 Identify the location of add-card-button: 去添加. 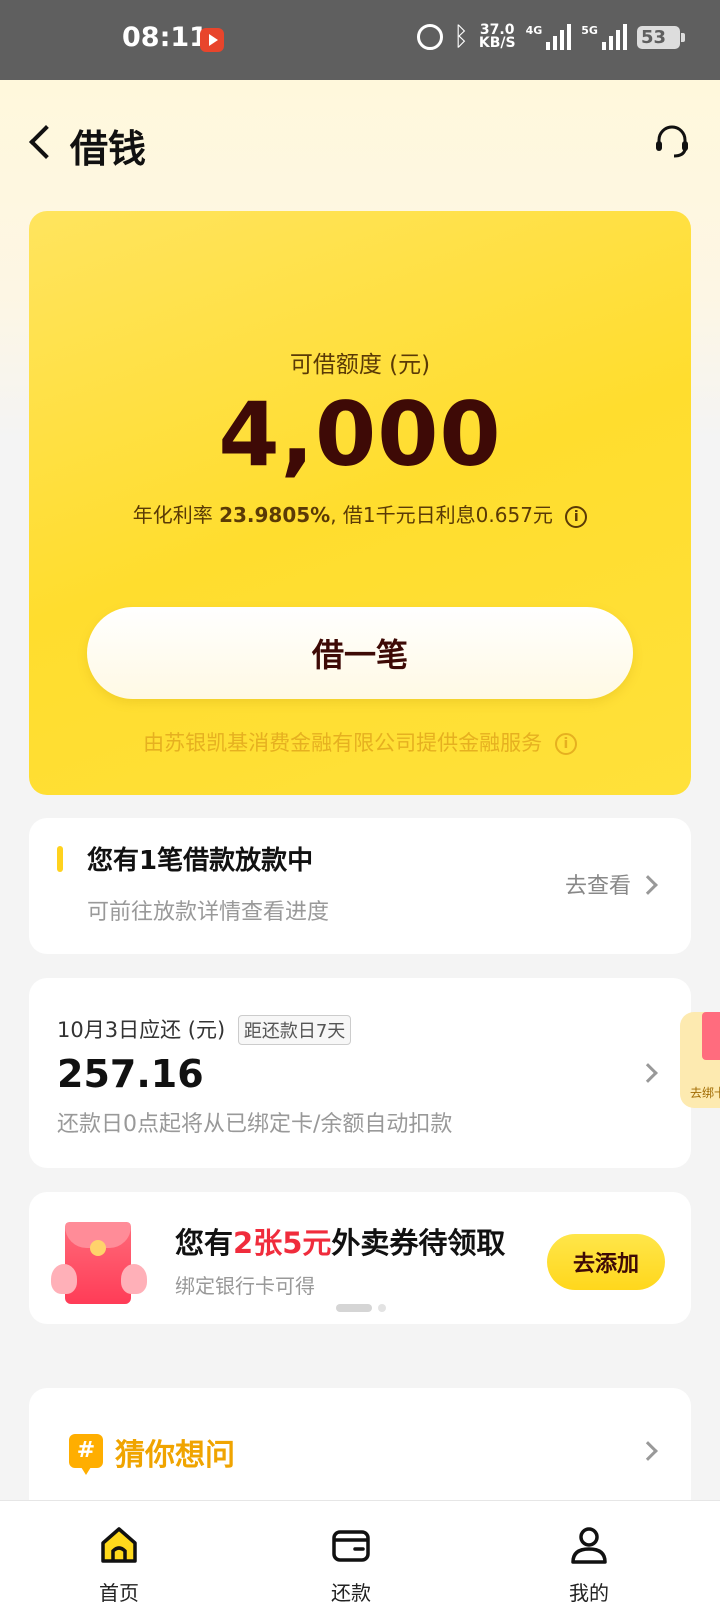
(606, 1262).